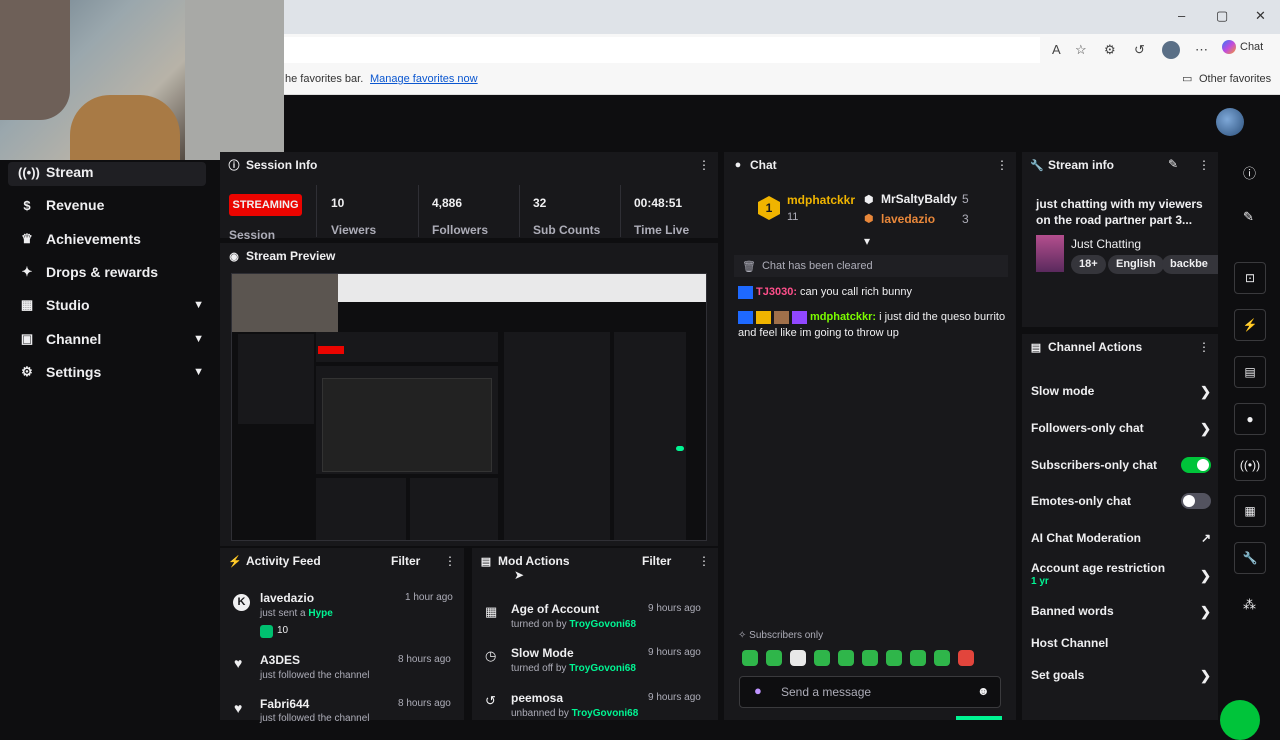 The width and height of the screenshot is (1280, 740). What do you see at coordinates (111, 305) in the screenshot?
I see `sidebar-item-studio: ▦ Studio ▼` at bounding box center [111, 305].